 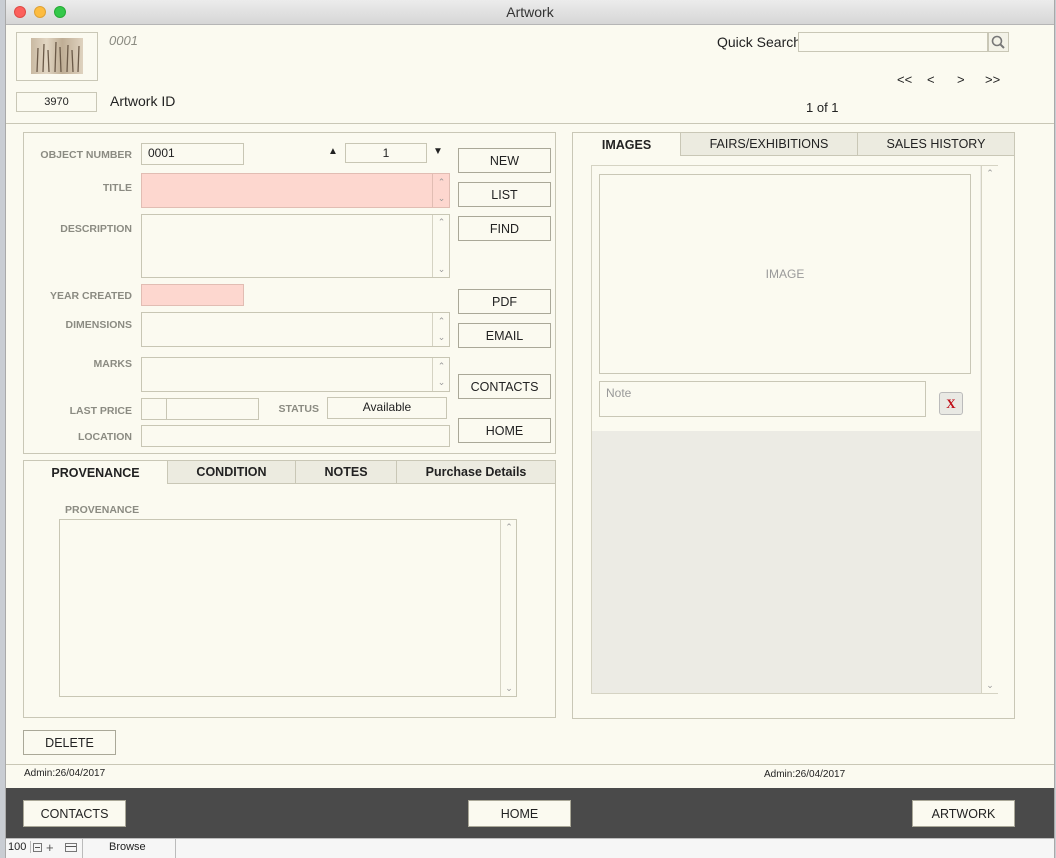 I want to click on next-record-button: >, so click(x=961, y=79).